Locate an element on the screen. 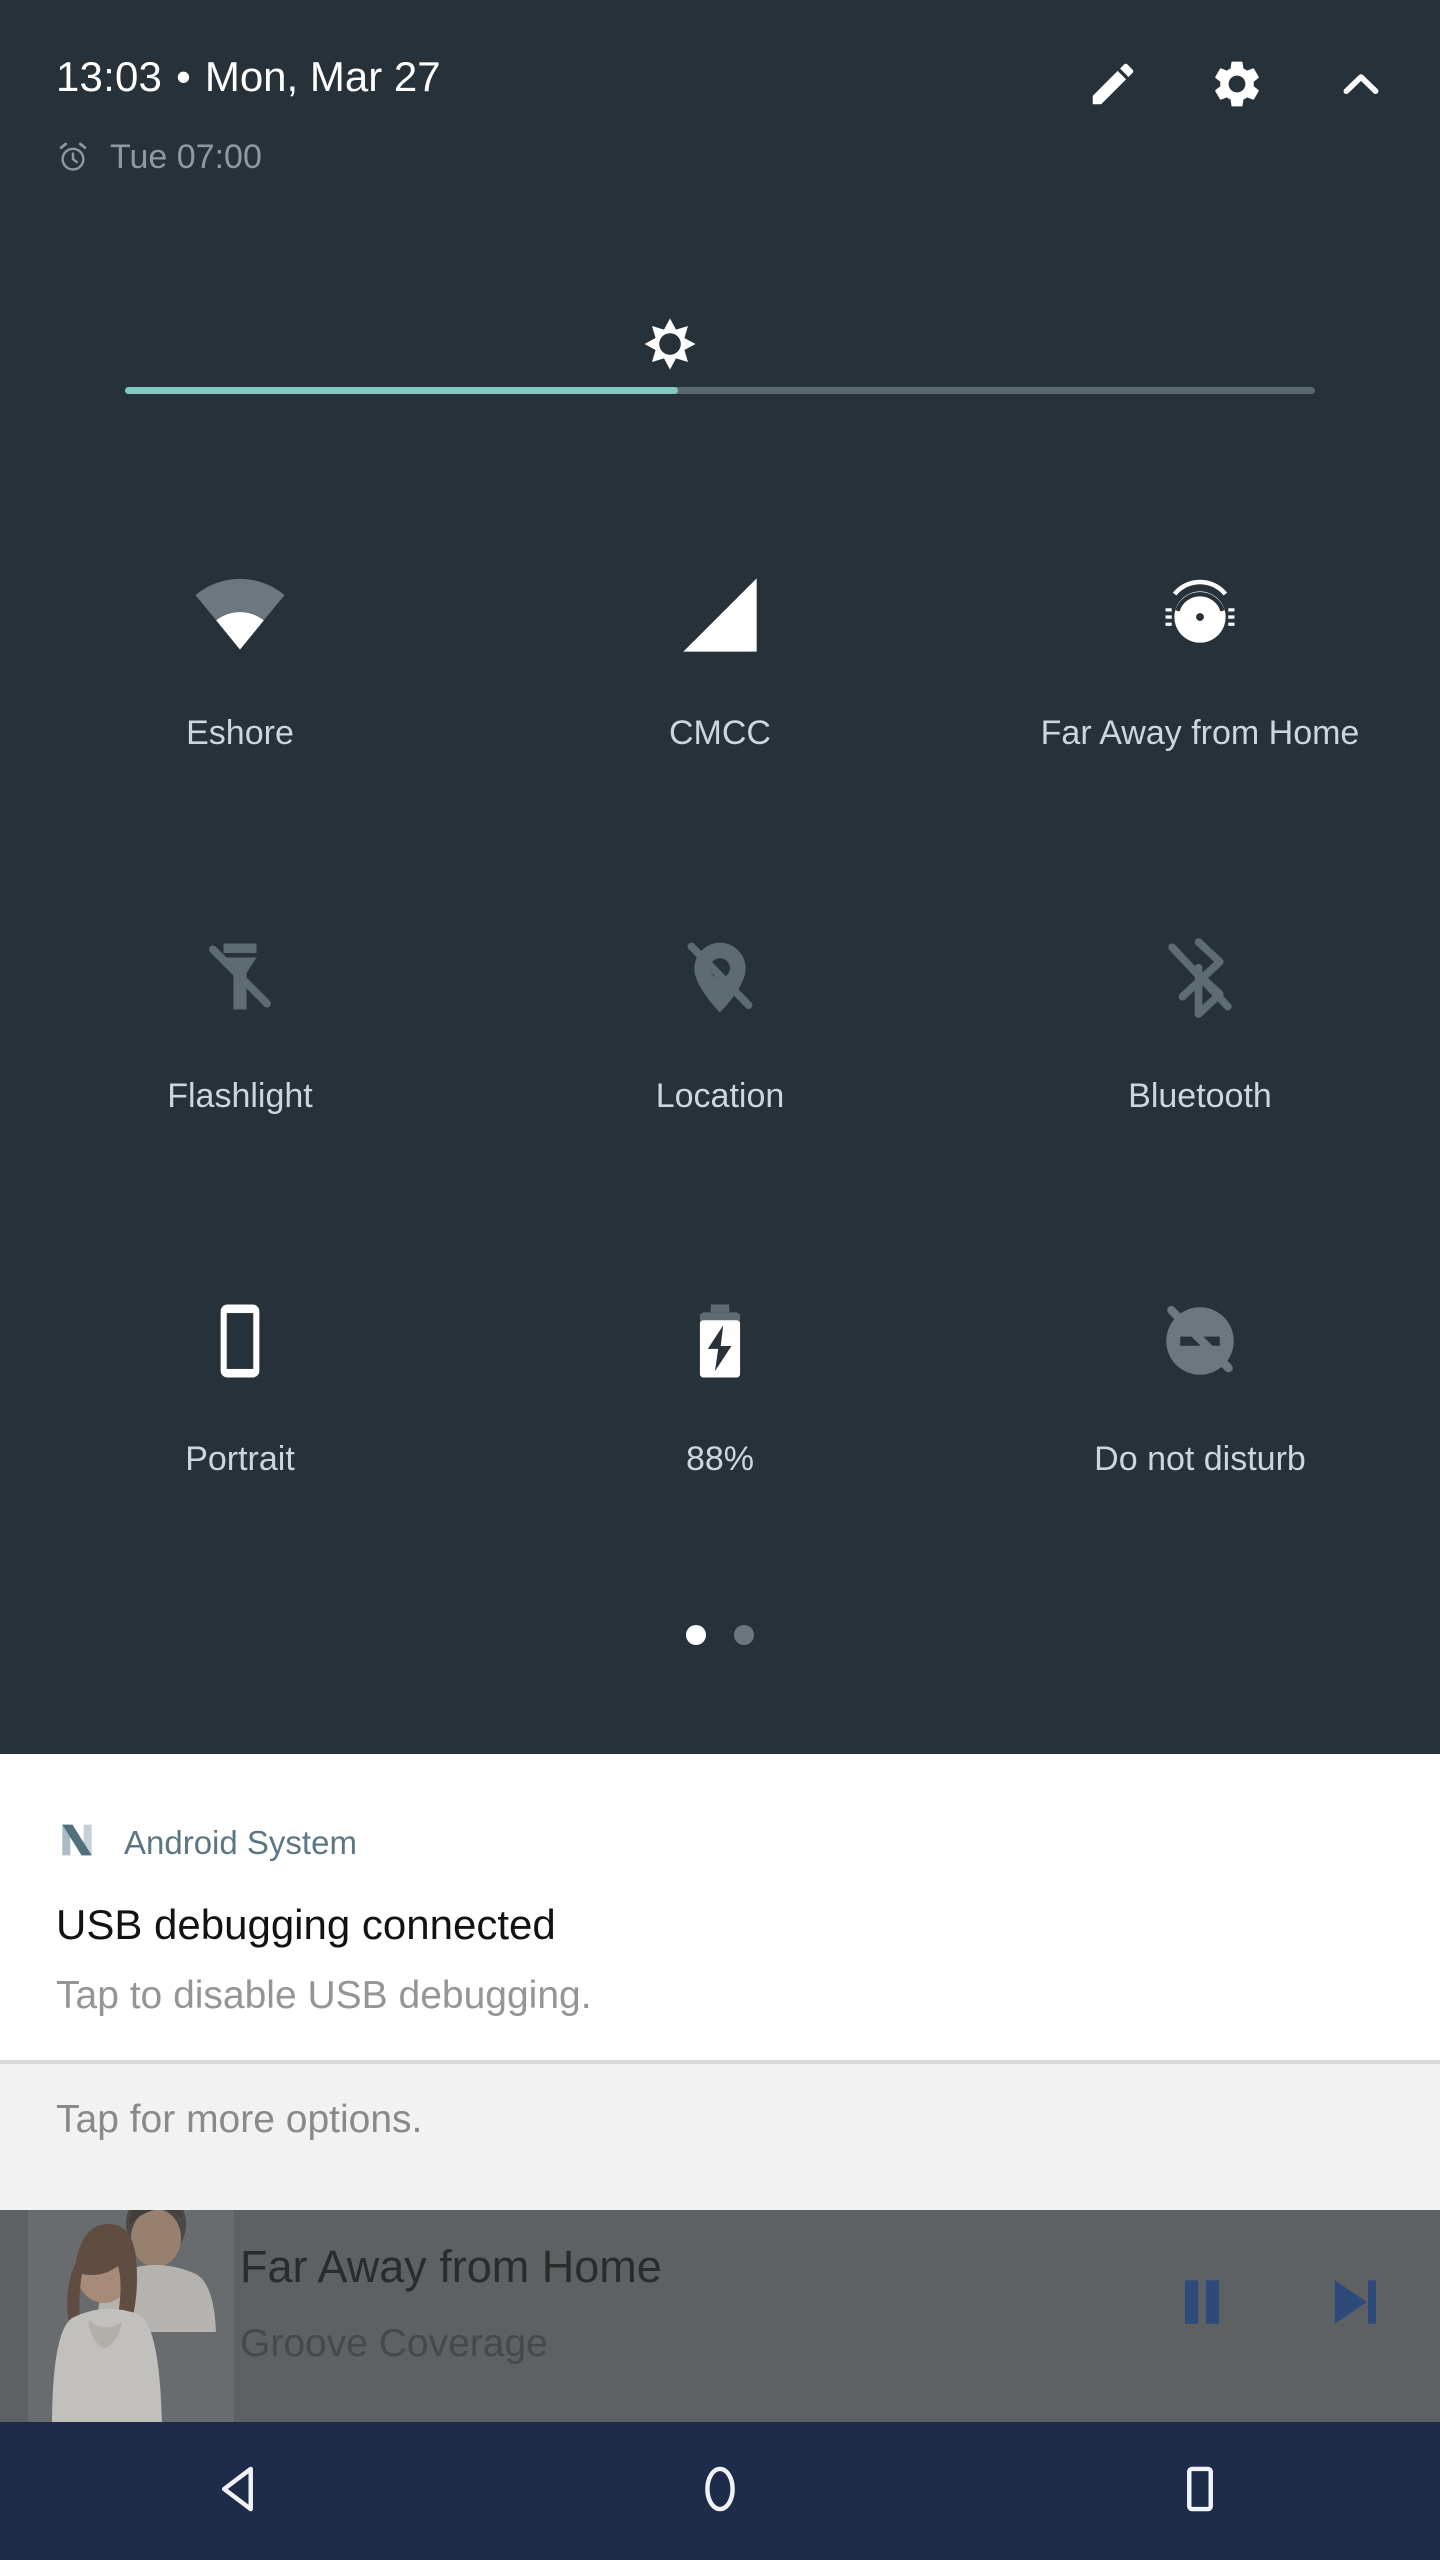 The width and height of the screenshot is (1440, 2560). home-button is located at coordinates (720, 2491).